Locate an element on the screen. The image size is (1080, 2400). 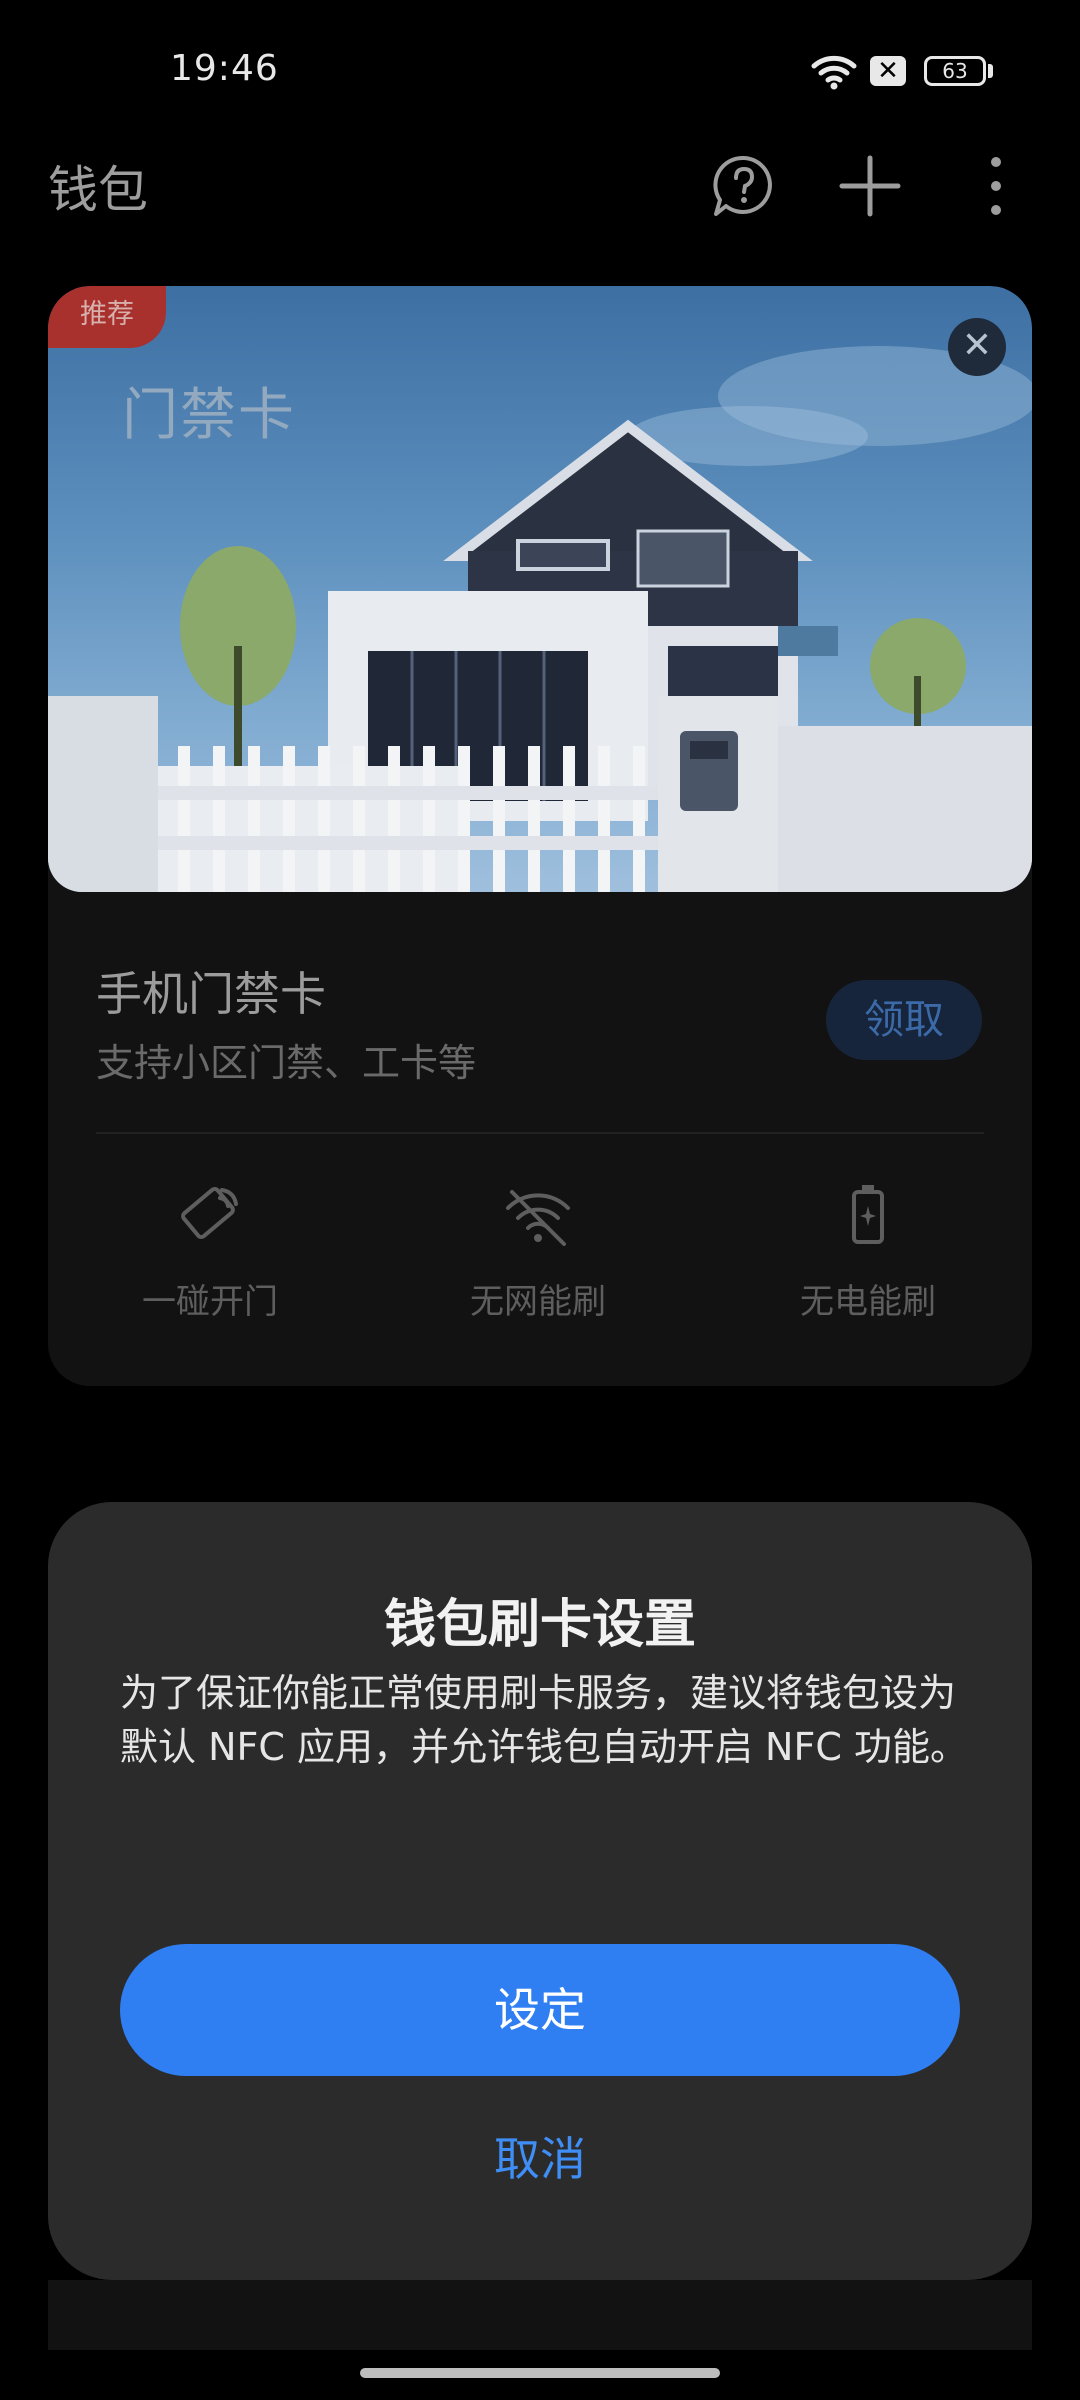
feature-no-network: 无网能刷 is located at coordinates (538, 1249).